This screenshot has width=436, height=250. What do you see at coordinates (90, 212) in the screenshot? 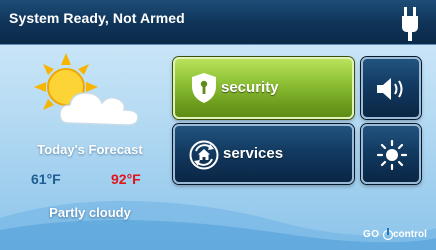
I see `weather-condition: Partly cloudy` at bounding box center [90, 212].